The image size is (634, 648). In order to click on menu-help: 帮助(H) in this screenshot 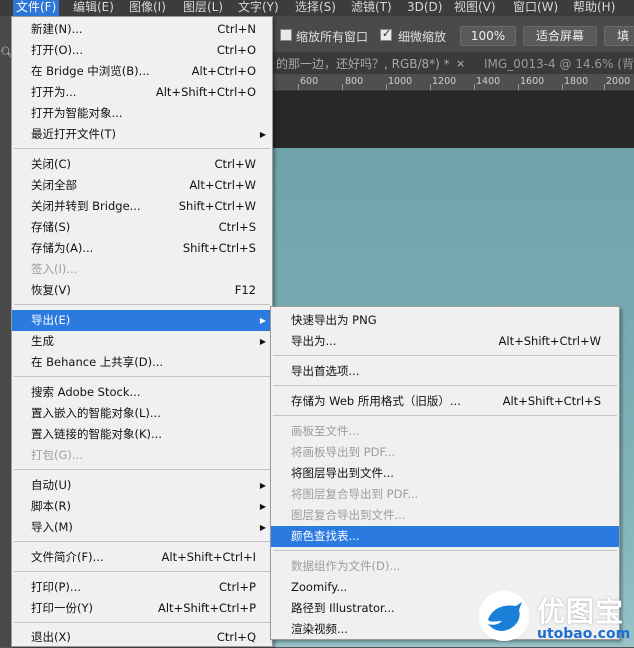, I will do `click(594, 8)`.